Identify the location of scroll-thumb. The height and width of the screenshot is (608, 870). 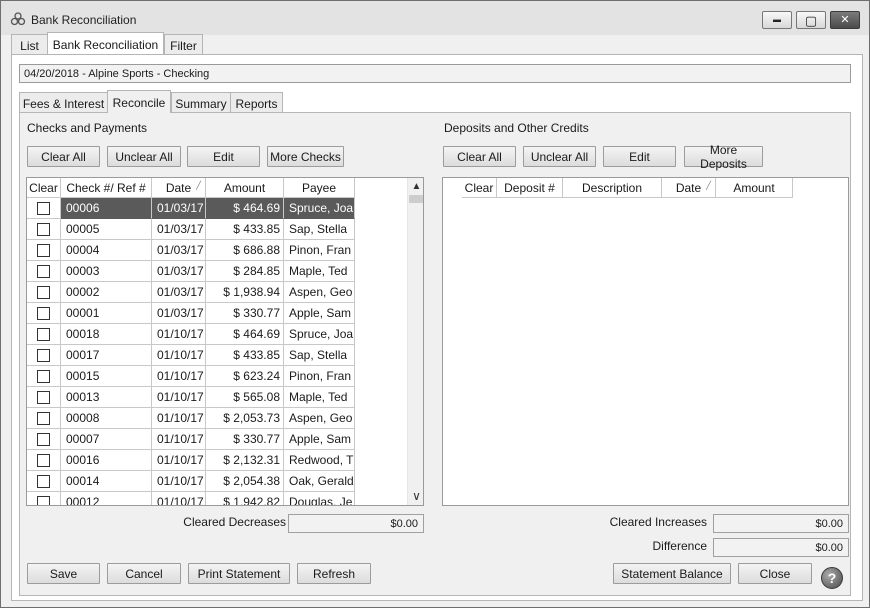
(416, 199).